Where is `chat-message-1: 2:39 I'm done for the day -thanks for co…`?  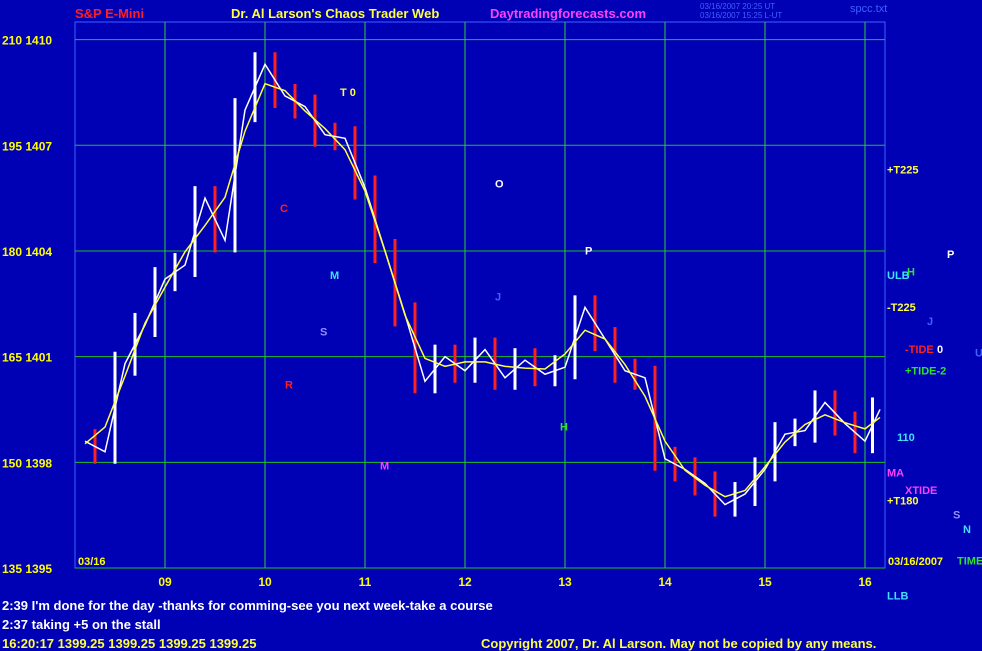 chat-message-1: 2:39 I'm done for the day -thanks for co… is located at coordinates (247, 605).